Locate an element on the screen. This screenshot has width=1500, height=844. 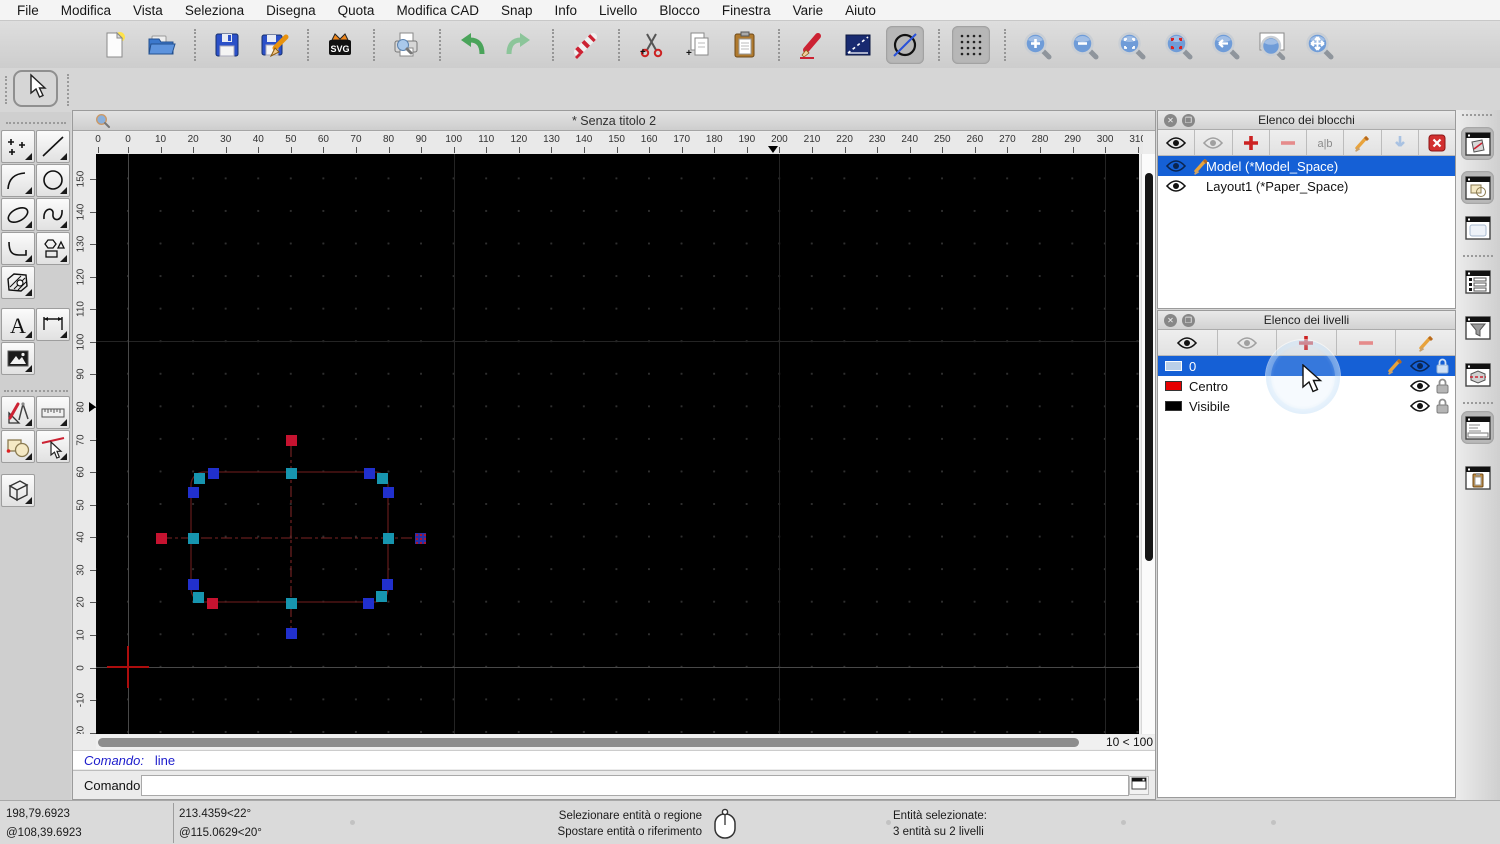
modify-shapes-tool-button is located at coordinates (18, 446).